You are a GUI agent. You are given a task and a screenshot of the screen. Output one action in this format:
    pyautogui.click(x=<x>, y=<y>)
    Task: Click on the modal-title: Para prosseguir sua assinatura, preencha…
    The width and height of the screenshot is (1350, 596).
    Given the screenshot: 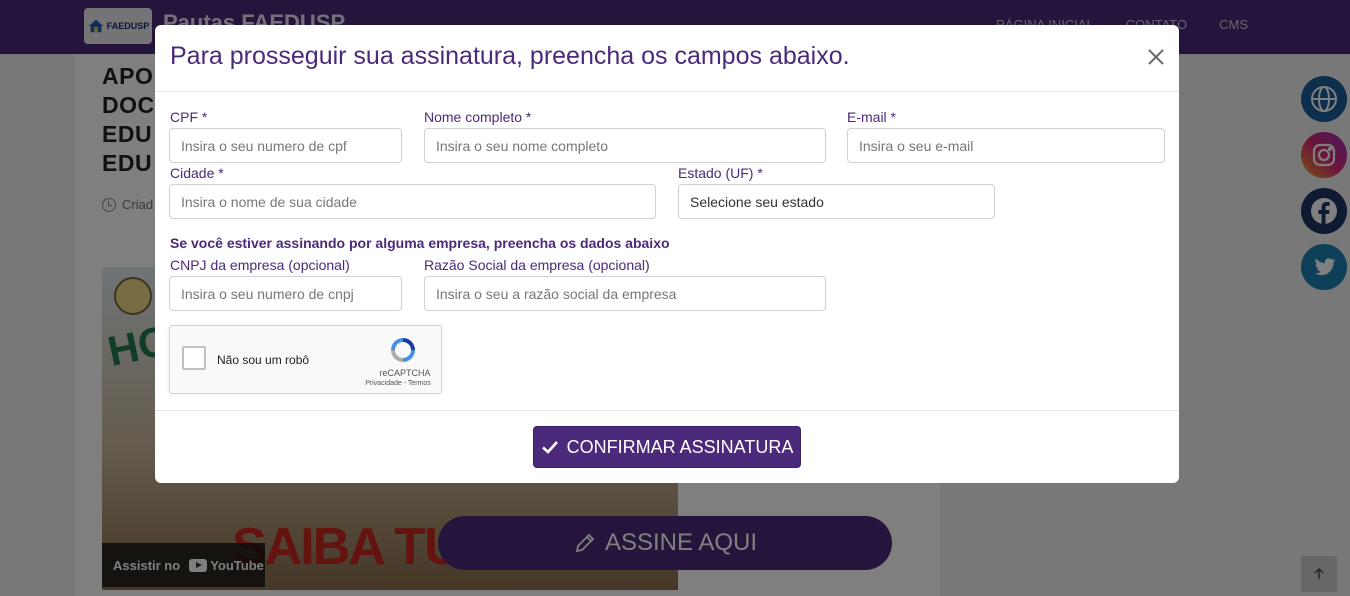 What is the action you would take?
    pyautogui.click(x=510, y=56)
    